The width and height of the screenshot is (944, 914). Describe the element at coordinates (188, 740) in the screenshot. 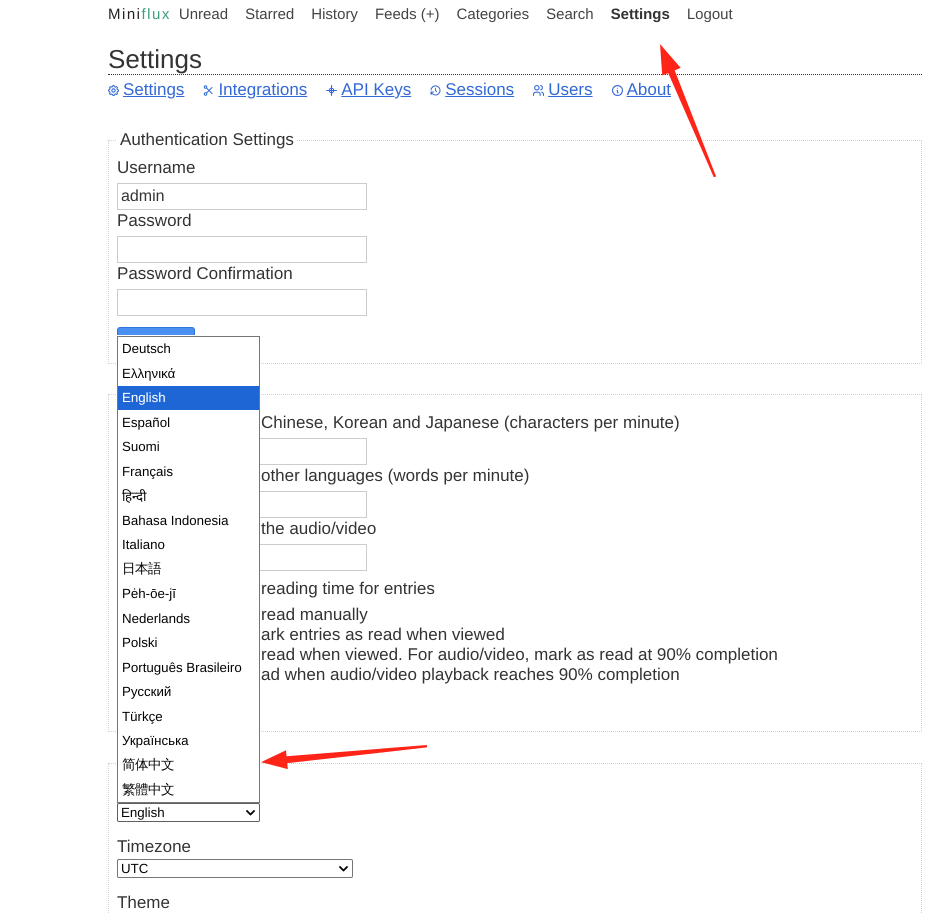

I see `dropdown-option: Українська` at that location.